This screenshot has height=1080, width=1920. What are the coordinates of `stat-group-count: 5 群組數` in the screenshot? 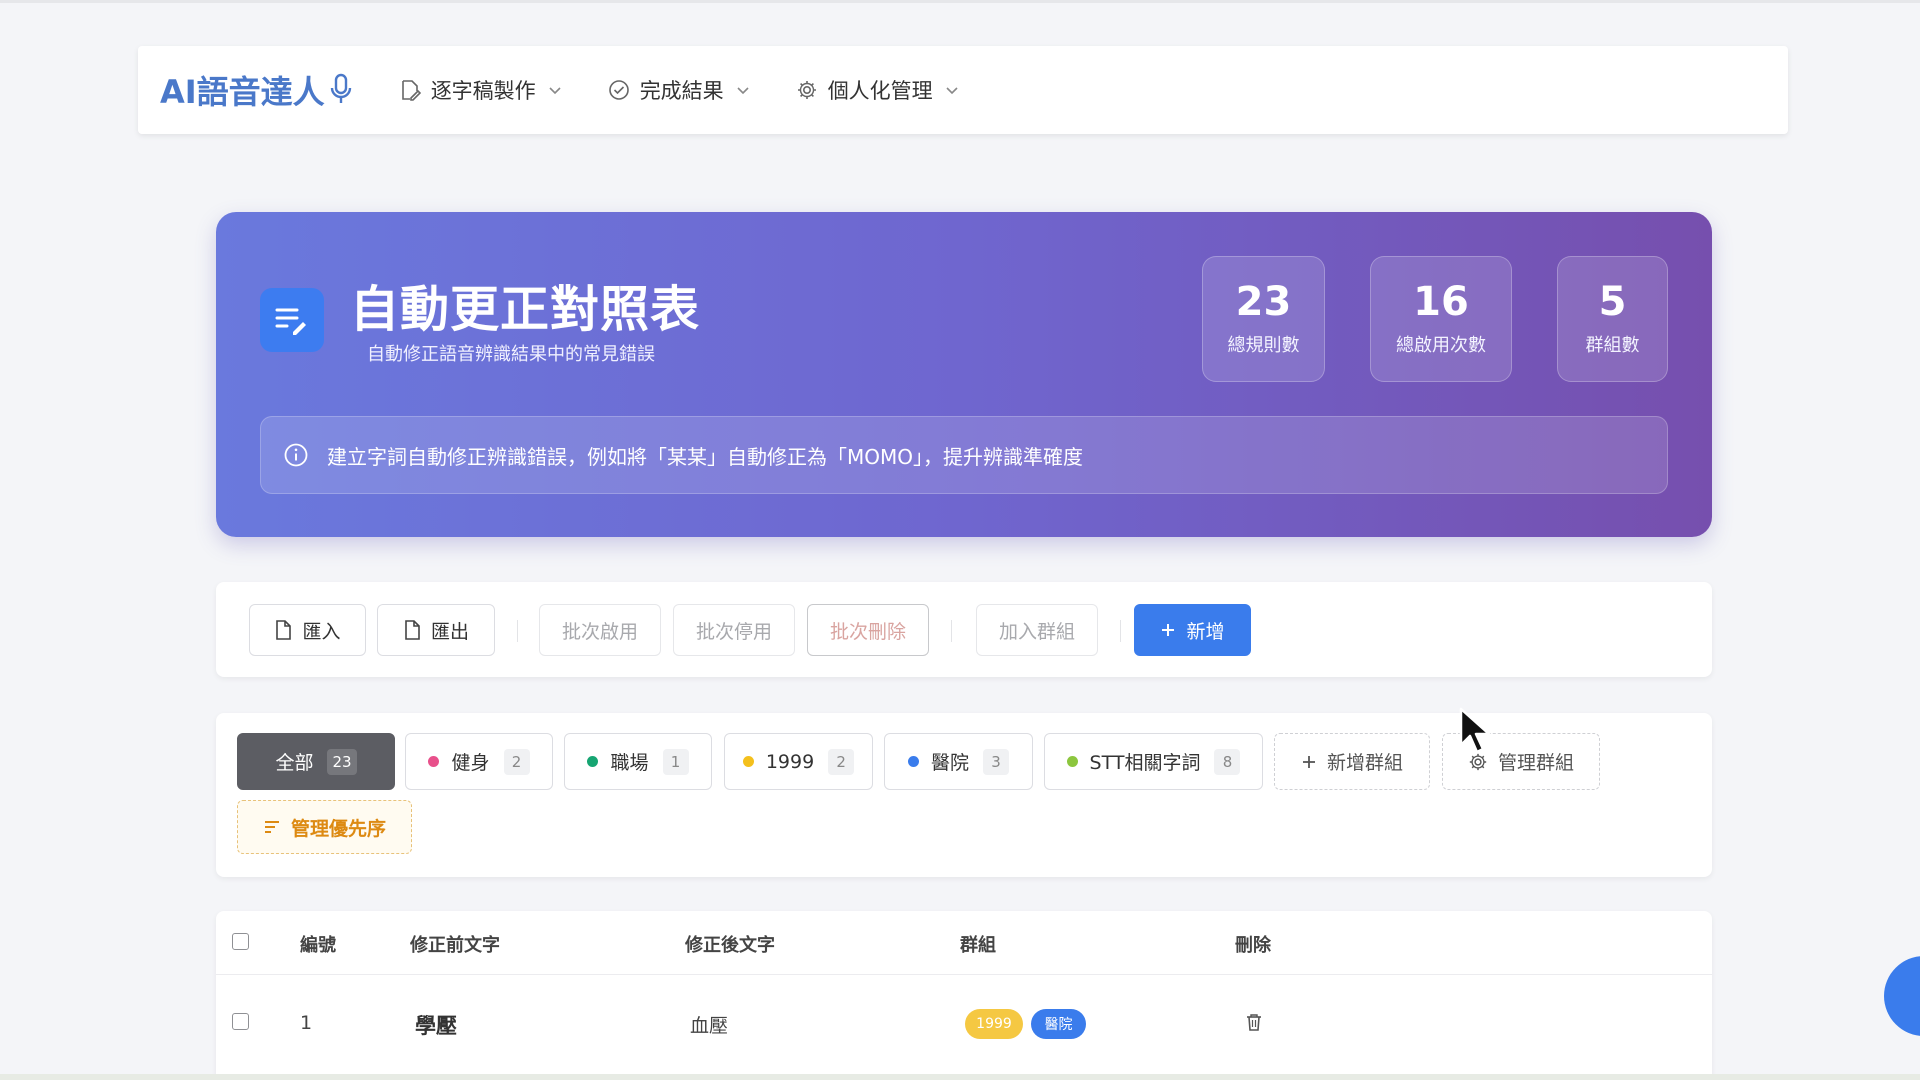 It's located at (1612, 319).